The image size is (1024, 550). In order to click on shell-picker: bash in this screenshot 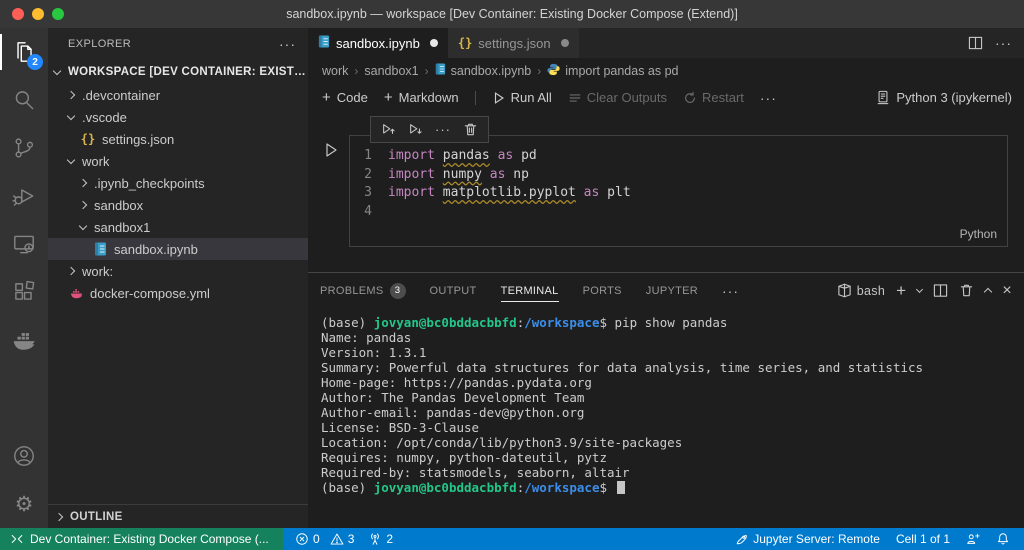, I will do `click(861, 290)`.